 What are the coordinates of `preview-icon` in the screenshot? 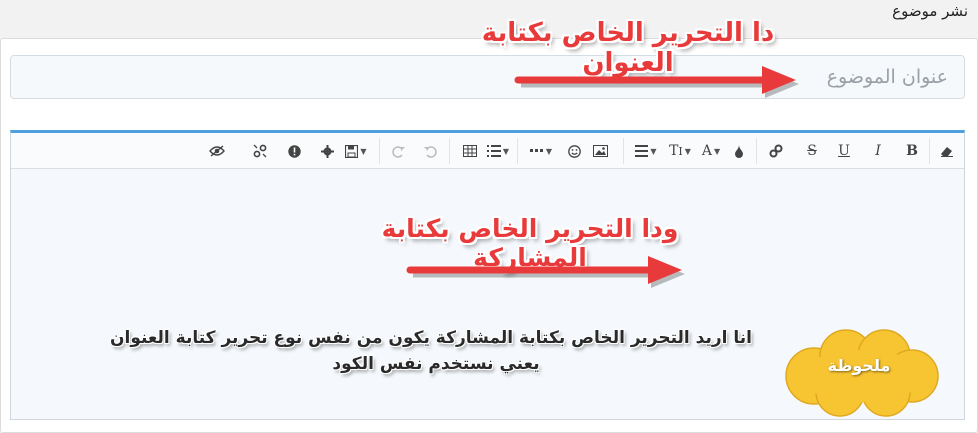 It's located at (217, 151).